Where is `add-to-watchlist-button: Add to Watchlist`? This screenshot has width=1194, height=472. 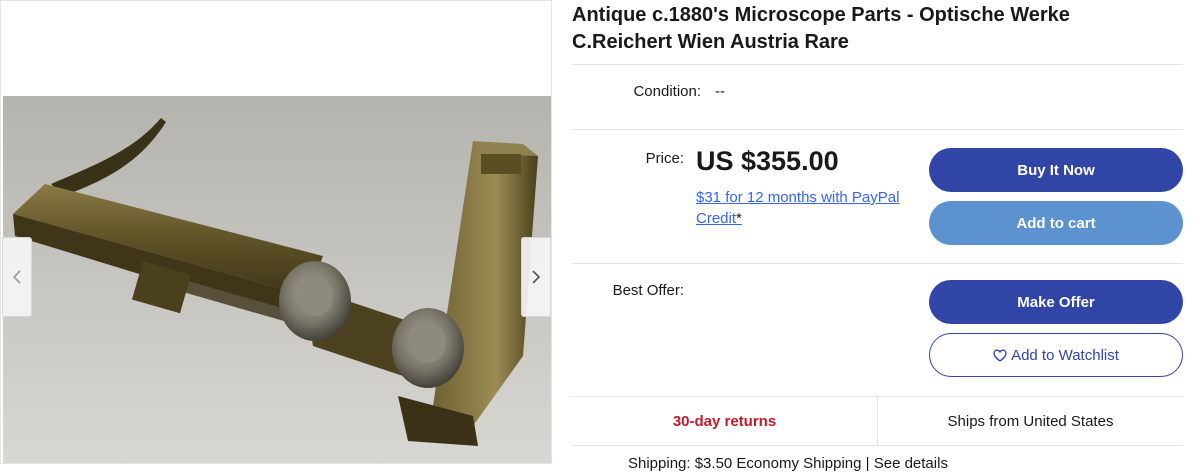 add-to-watchlist-button: Add to Watchlist is located at coordinates (1056, 355).